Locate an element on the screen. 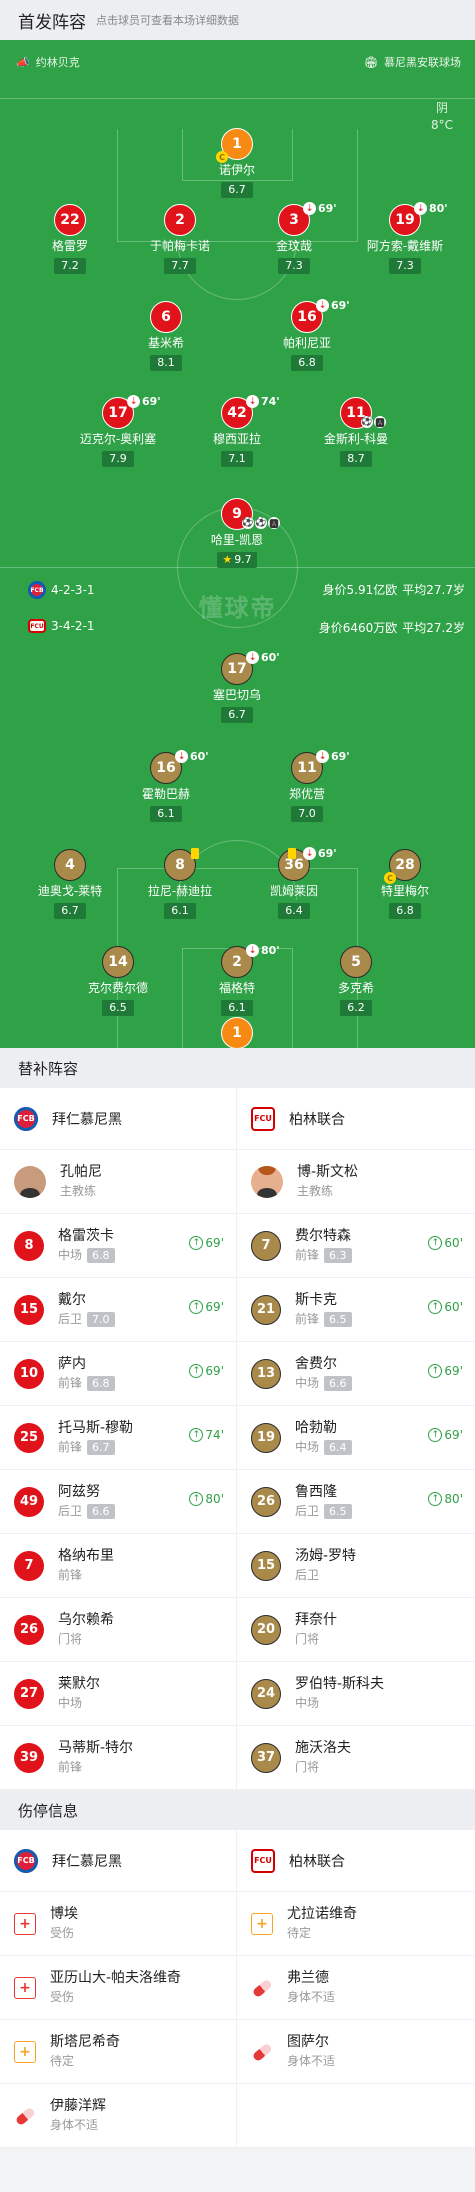  home-coach-name: 约林贝克 is located at coordinates (57, 62).